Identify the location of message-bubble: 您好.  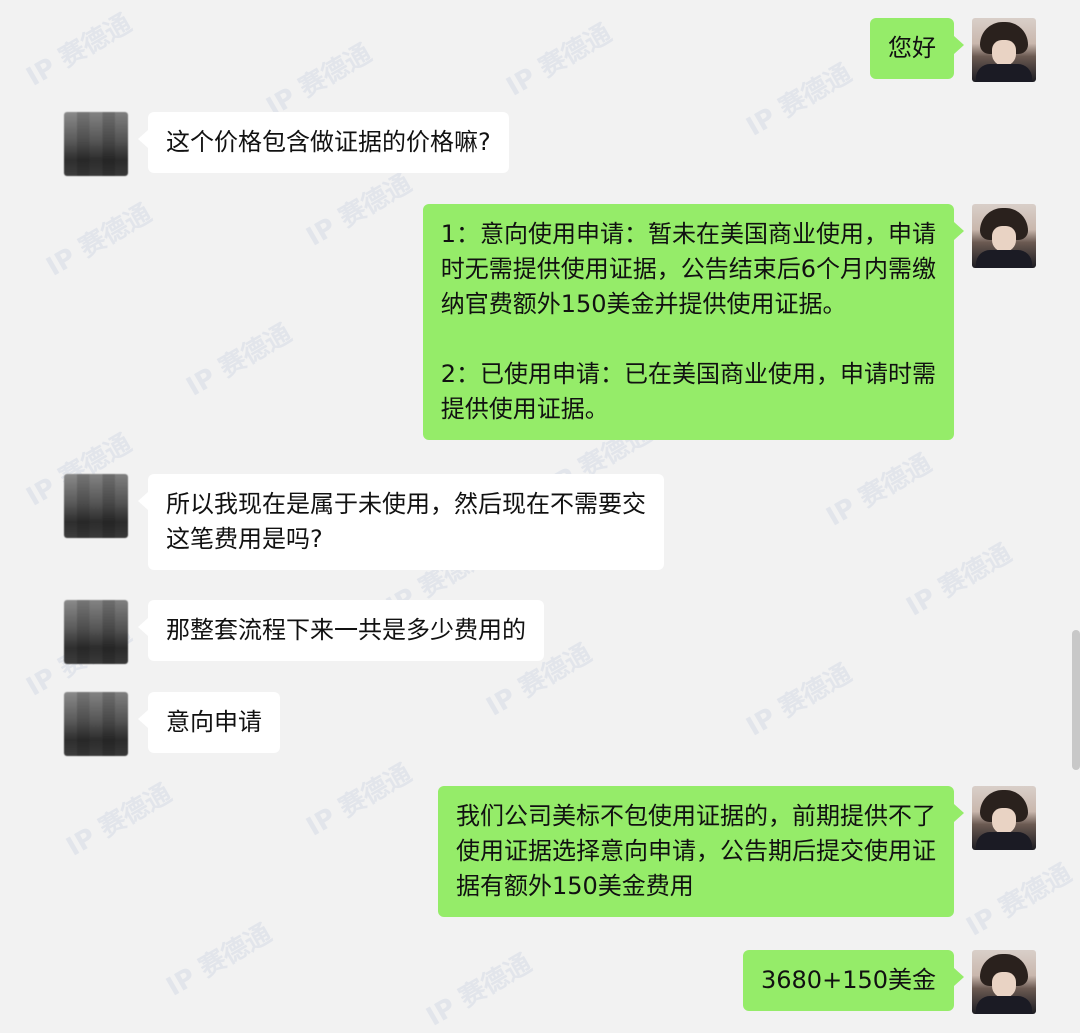
(917, 48).